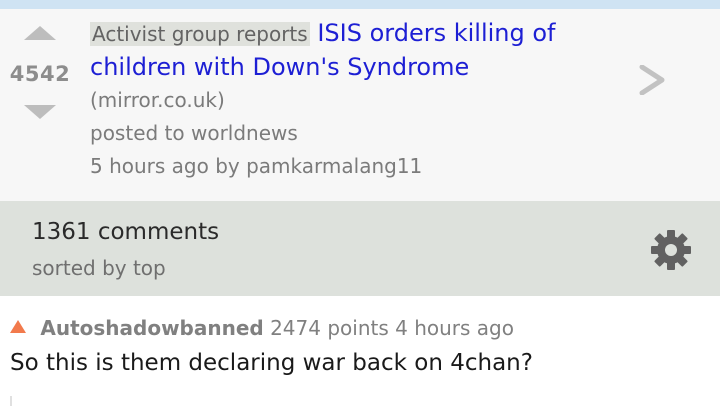  Describe the element at coordinates (151, 328) in the screenshot. I see `comment-author: Autoshadowbanned` at that location.